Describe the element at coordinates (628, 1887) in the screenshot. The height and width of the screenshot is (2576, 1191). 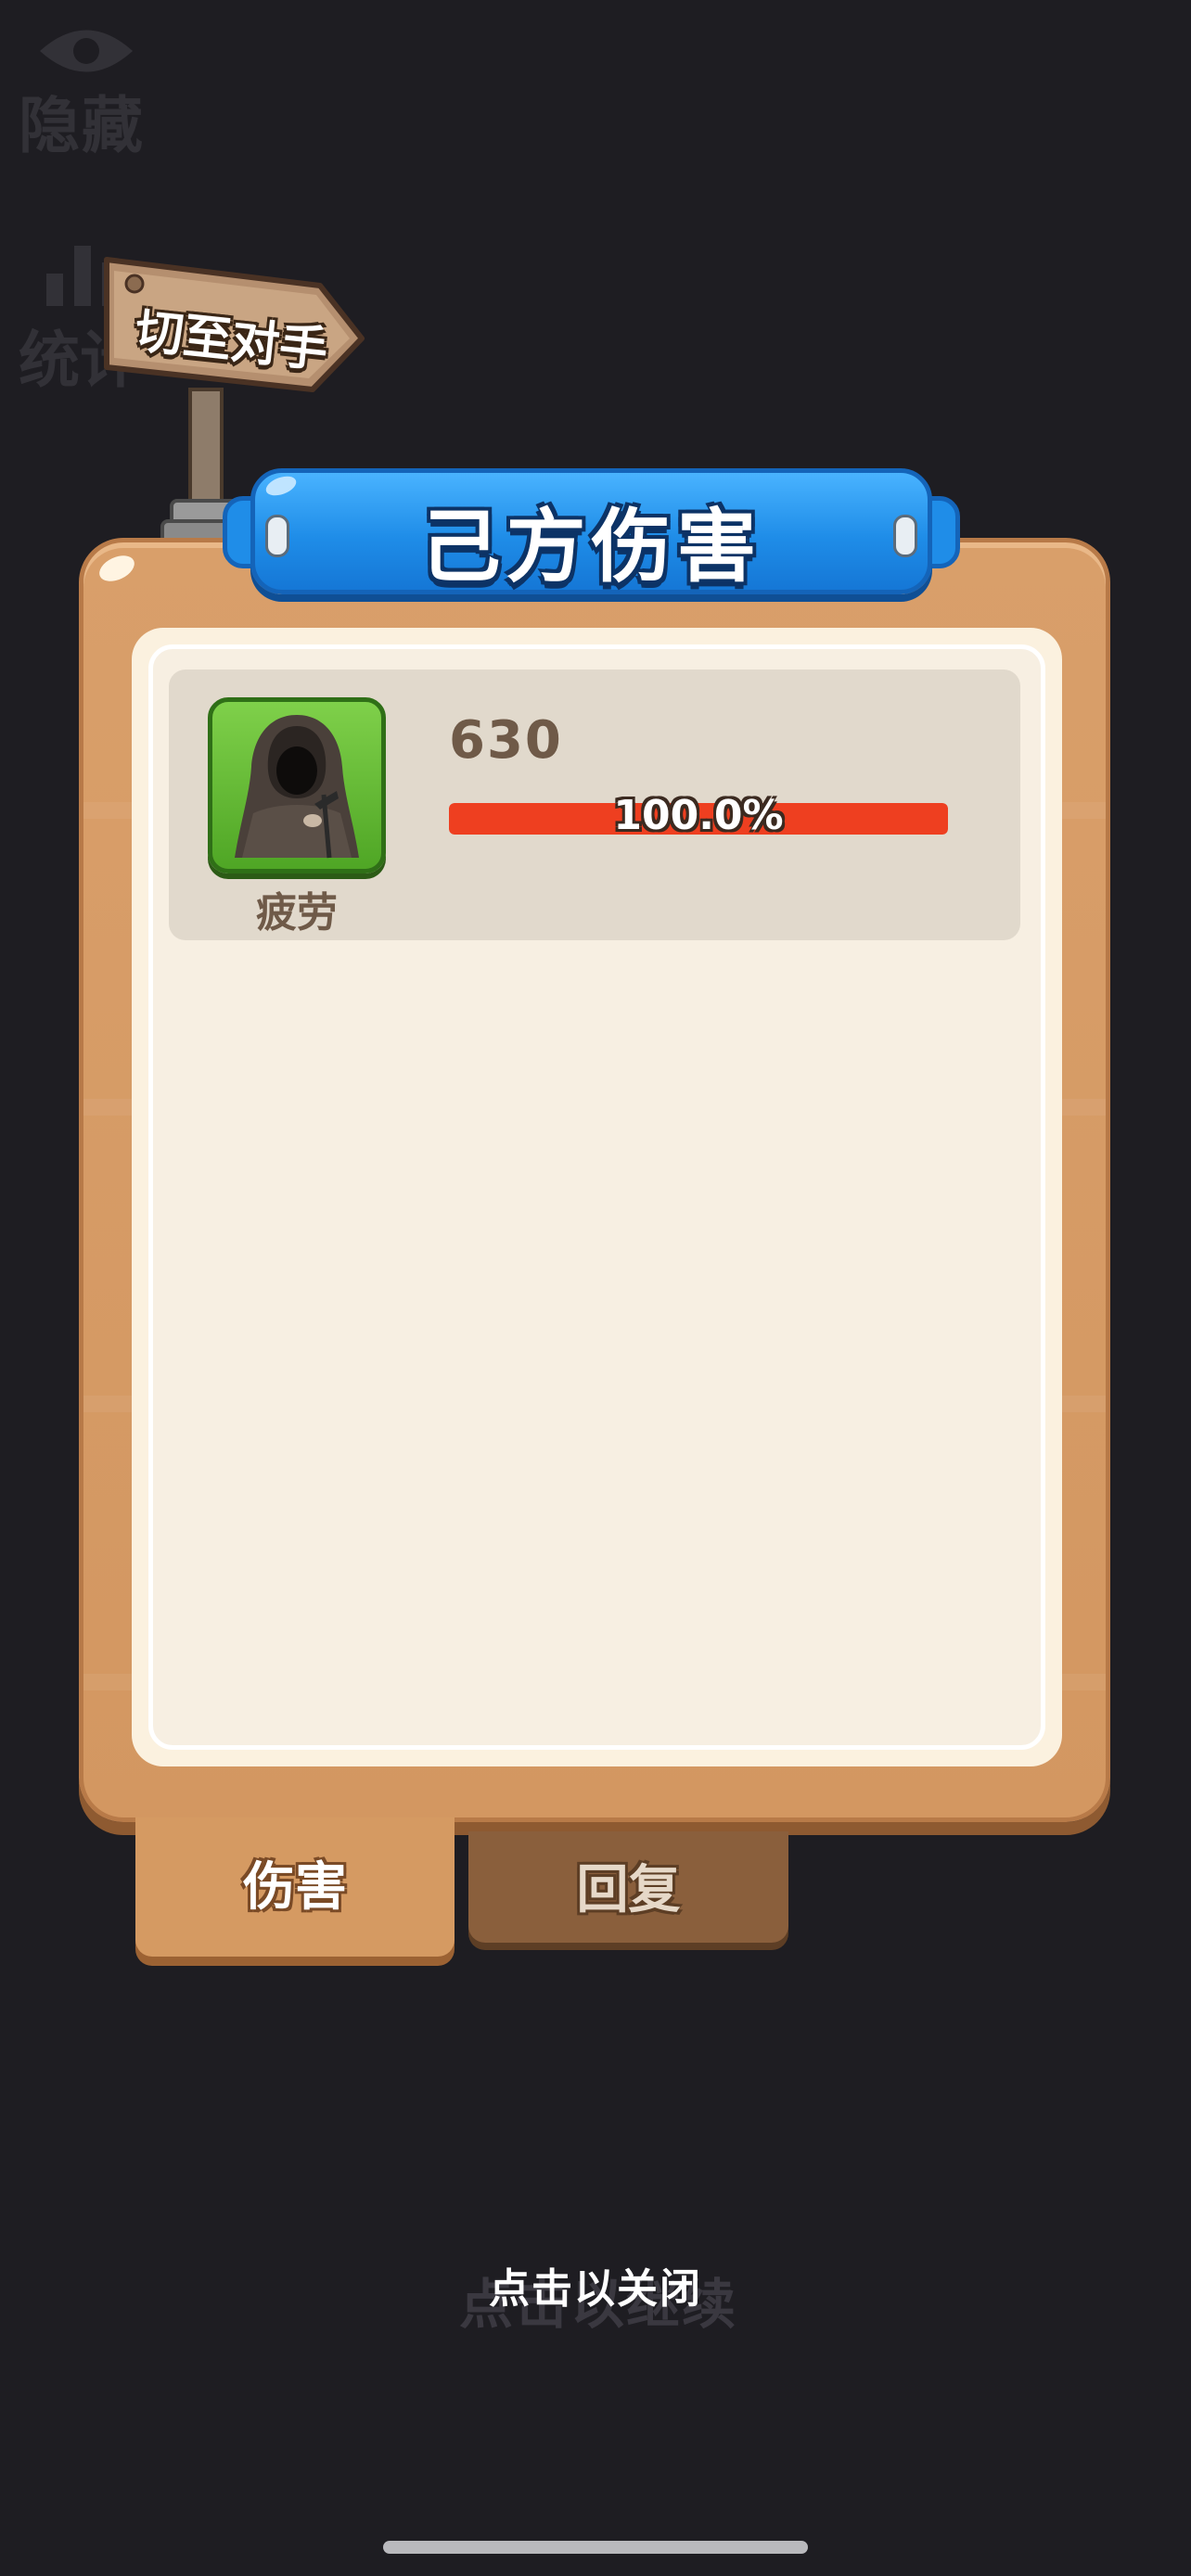
I see `tab-heal: 回复` at that location.